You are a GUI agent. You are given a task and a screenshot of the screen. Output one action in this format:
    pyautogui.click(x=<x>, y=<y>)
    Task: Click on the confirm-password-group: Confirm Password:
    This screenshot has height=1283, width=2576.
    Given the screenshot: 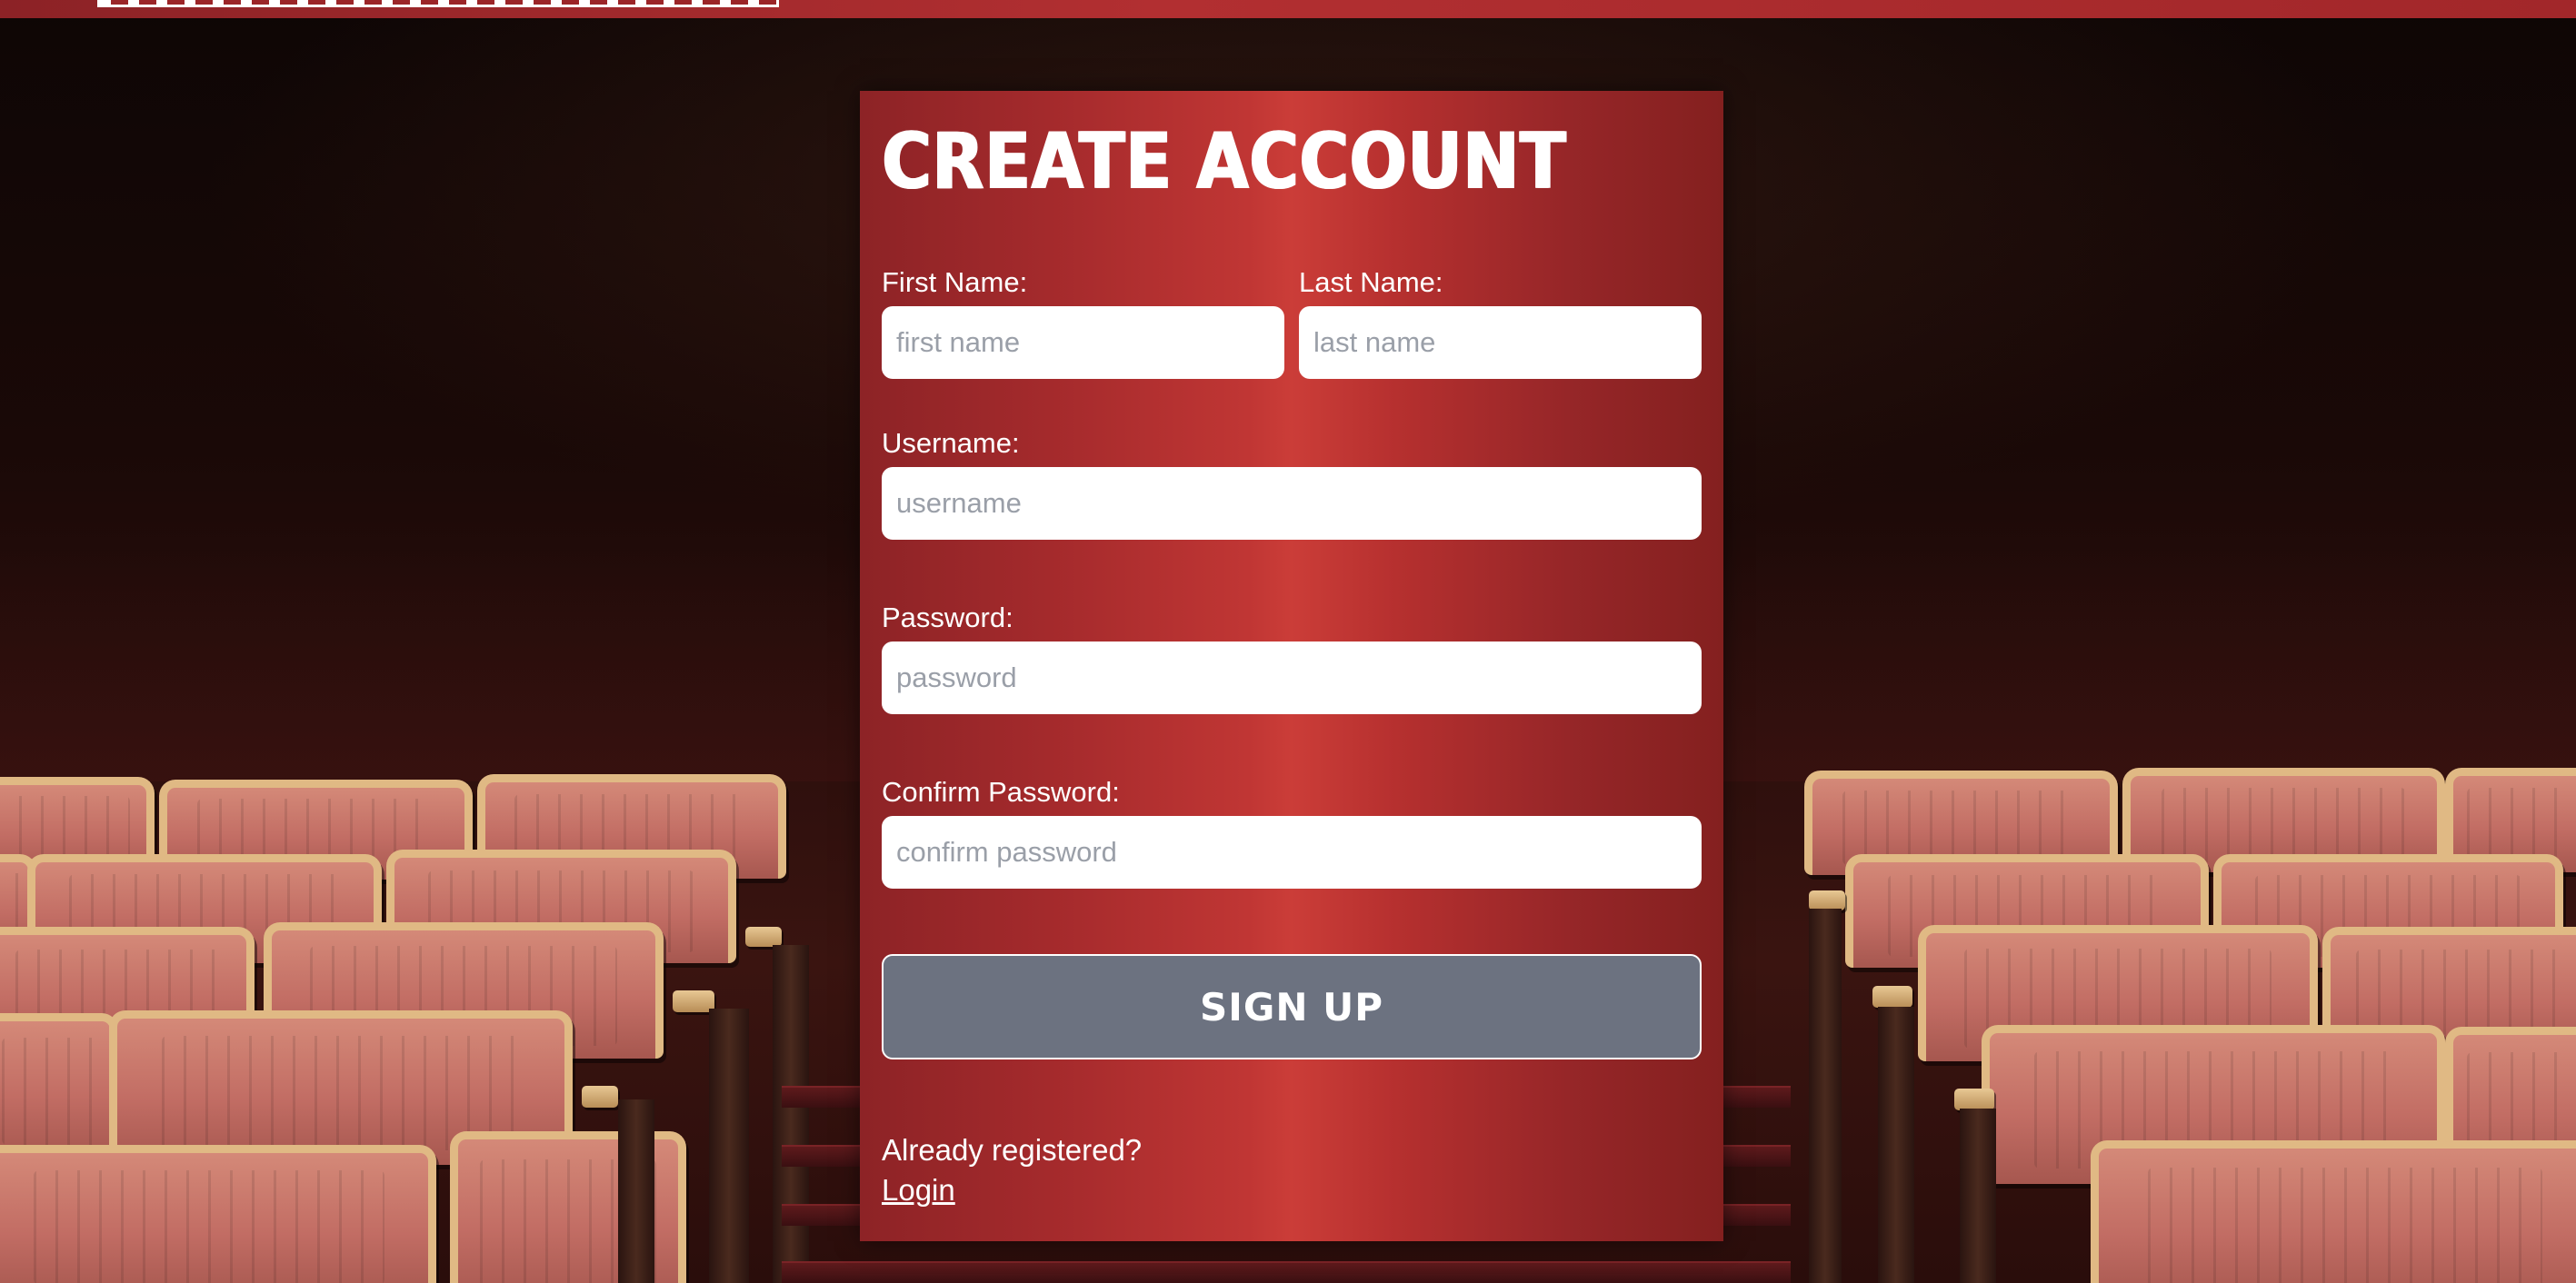 What is the action you would take?
    pyautogui.click(x=1292, y=832)
    